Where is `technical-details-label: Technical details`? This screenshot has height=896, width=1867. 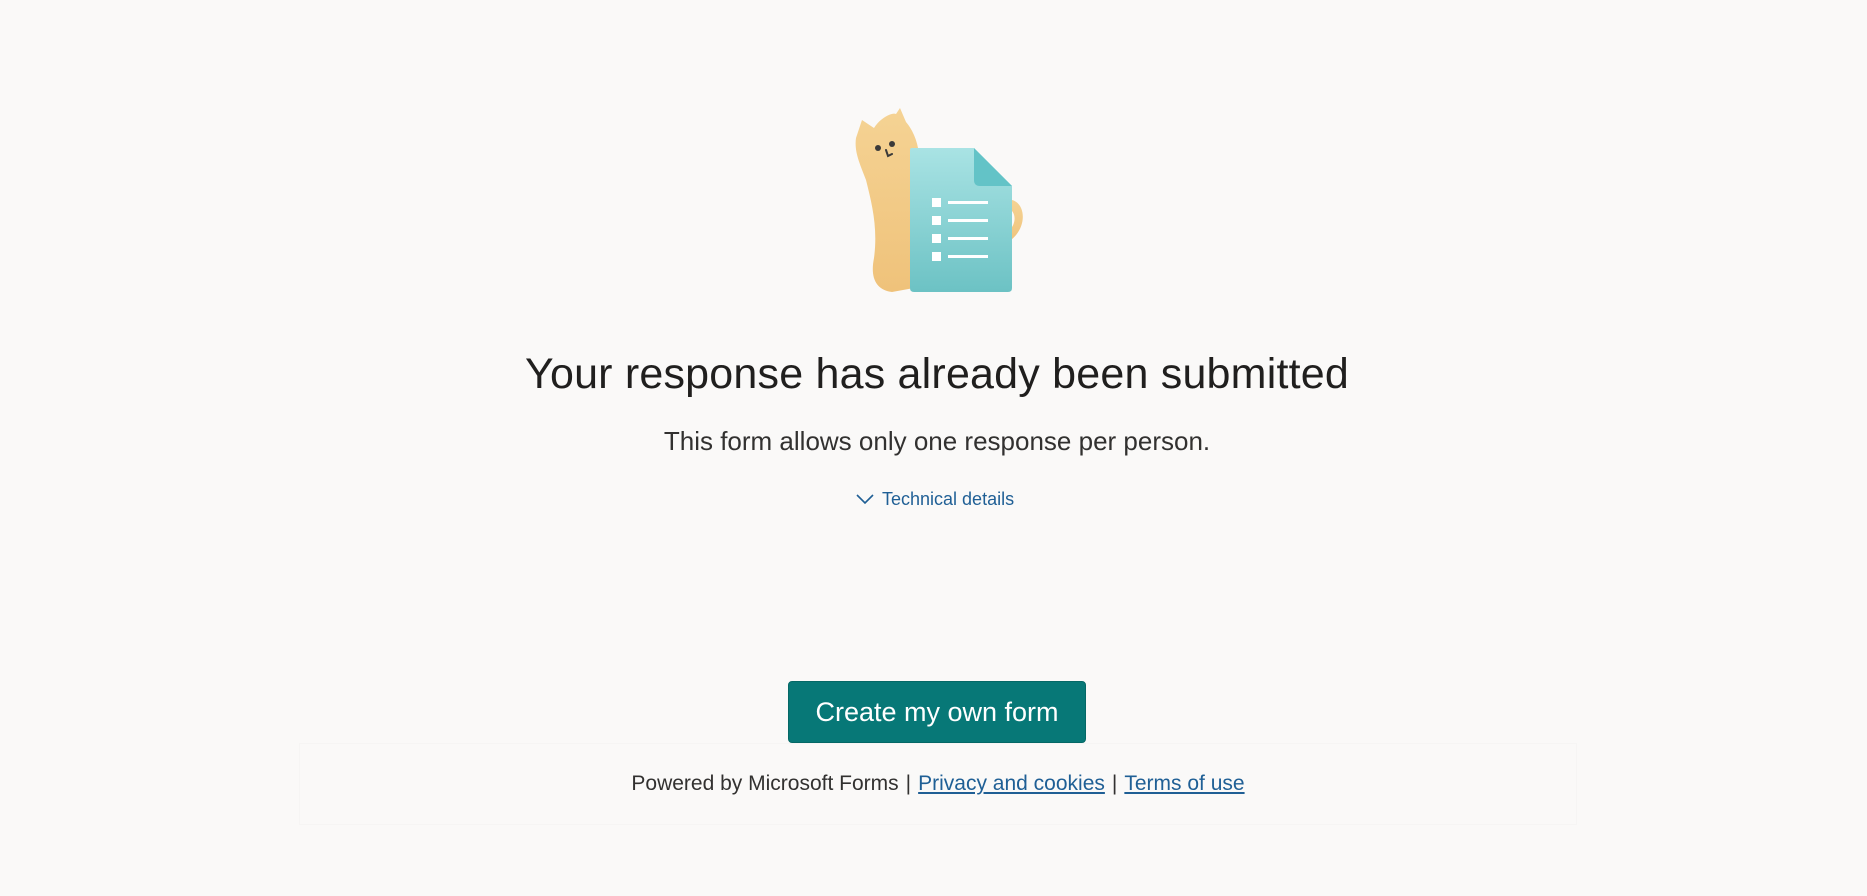
technical-details-label: Technical details is located at coordinates (948, 498).